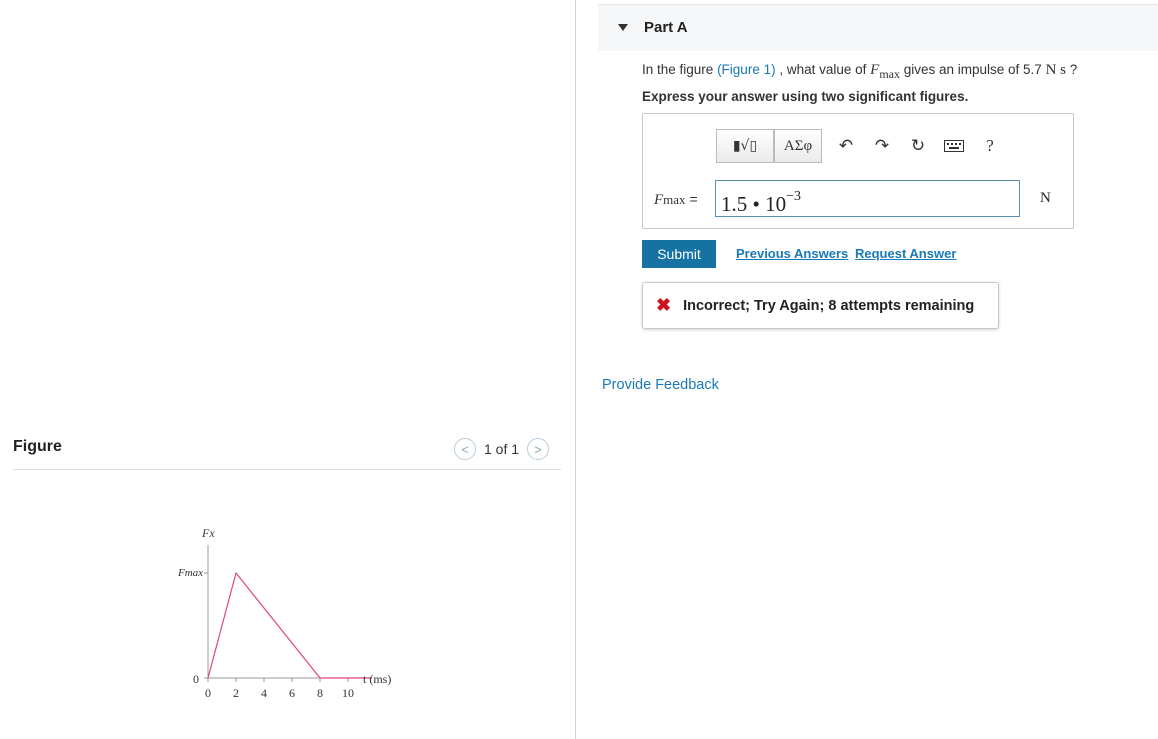 The width and height of the screenshot is (1158, 739). Describe the element at coordinates (878, 27) in the screenshot. I see `part-a-header: Part A` at that location.